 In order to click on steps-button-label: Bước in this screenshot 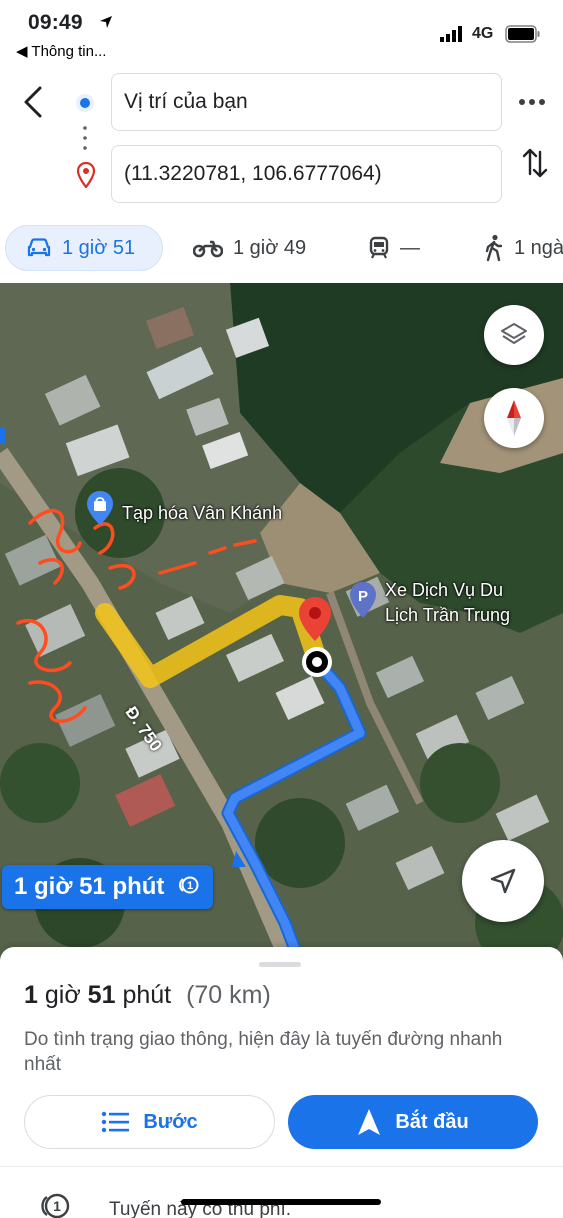, I will do `click(170, 1121)`.